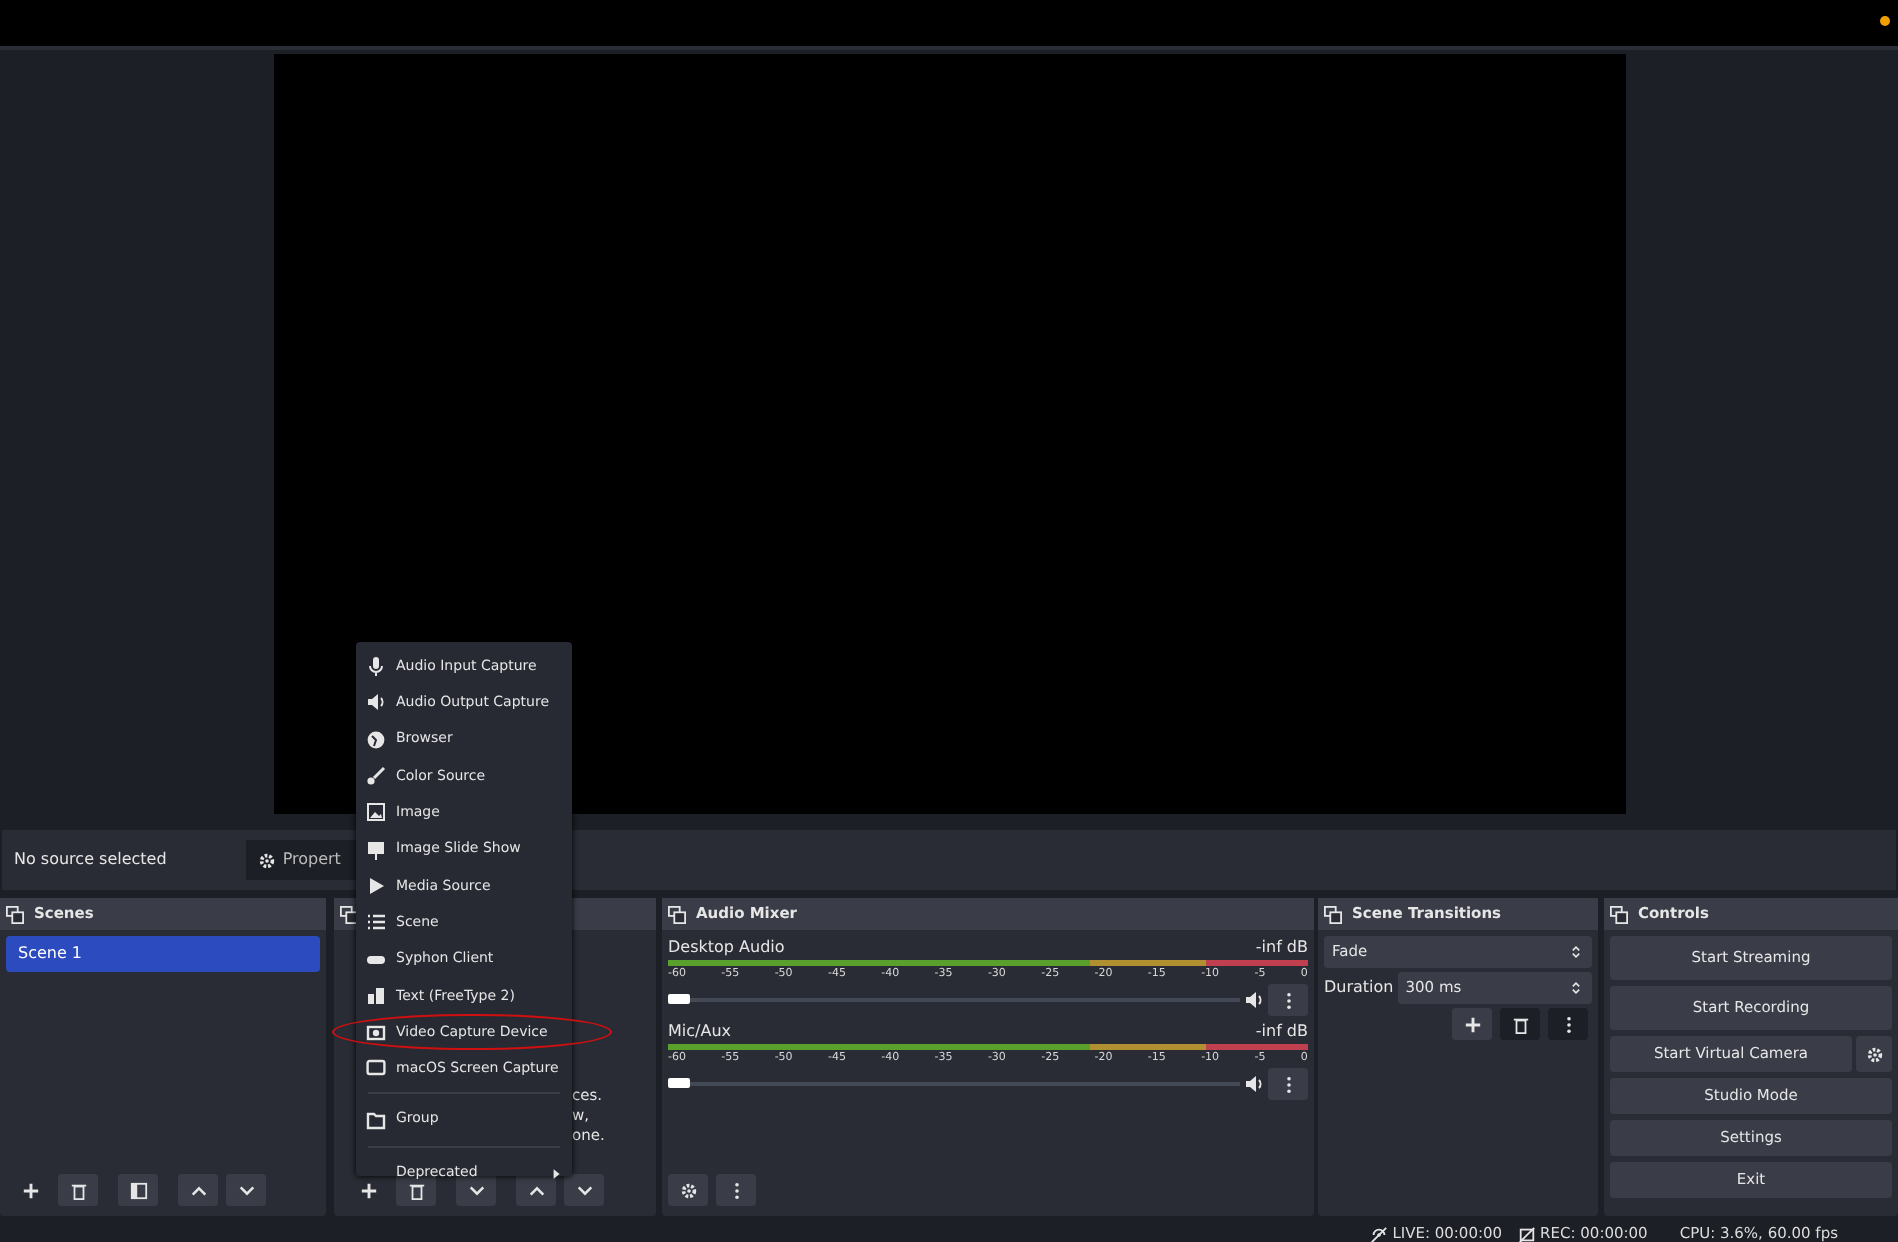  I want to click on channel-name: Mic/Aux, so click(699, 1032).